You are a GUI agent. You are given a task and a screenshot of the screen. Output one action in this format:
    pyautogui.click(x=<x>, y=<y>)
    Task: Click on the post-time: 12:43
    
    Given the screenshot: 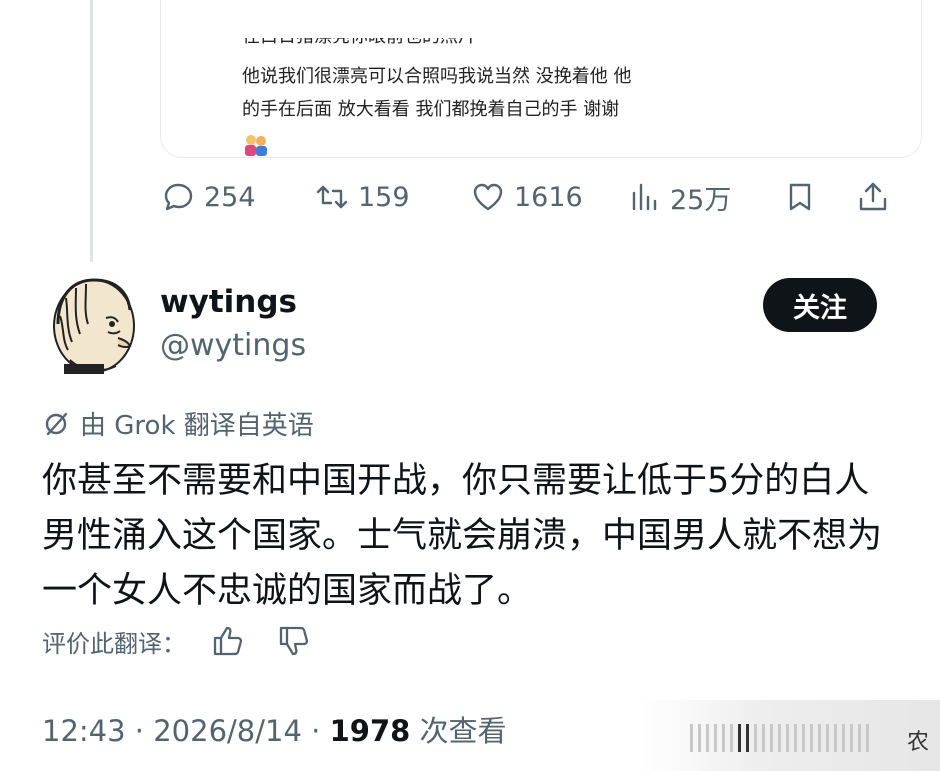 What is the action you would take?
    pyautogui.click(x=84, y=731)
    